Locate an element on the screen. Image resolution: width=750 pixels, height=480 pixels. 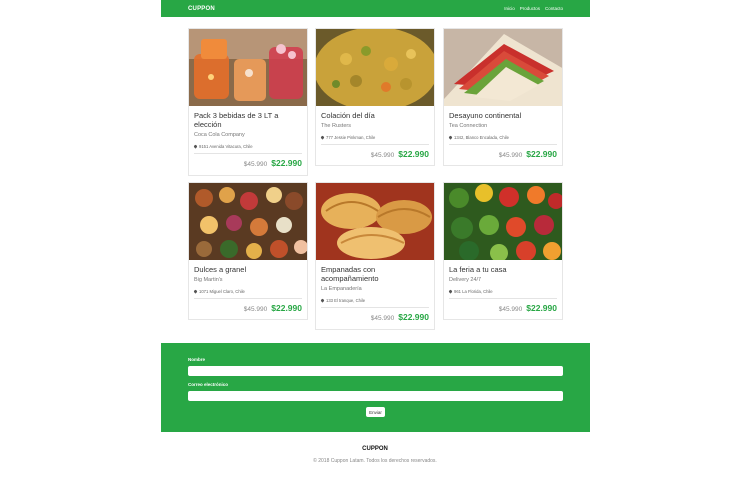
product-title: Pack 3 bebidas de 3 LT a elección is located at coordinates (236, 120).